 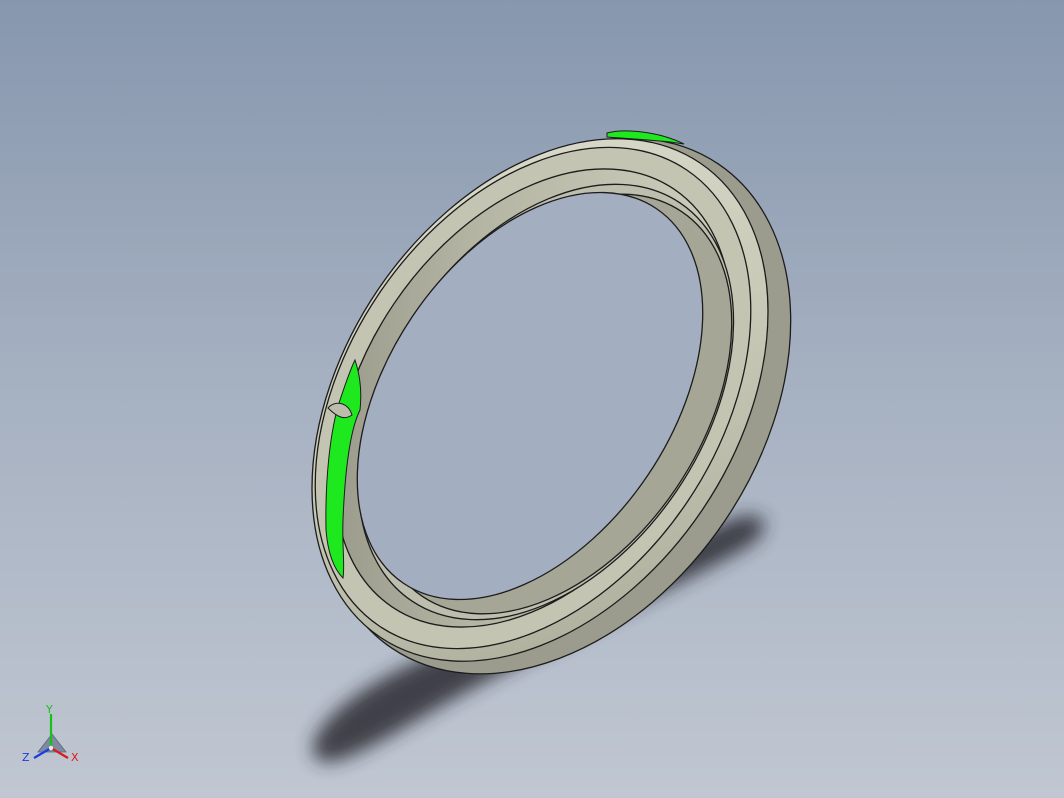 I want to click on orientation-triad: Y X Z, so click(x=52, y=736).